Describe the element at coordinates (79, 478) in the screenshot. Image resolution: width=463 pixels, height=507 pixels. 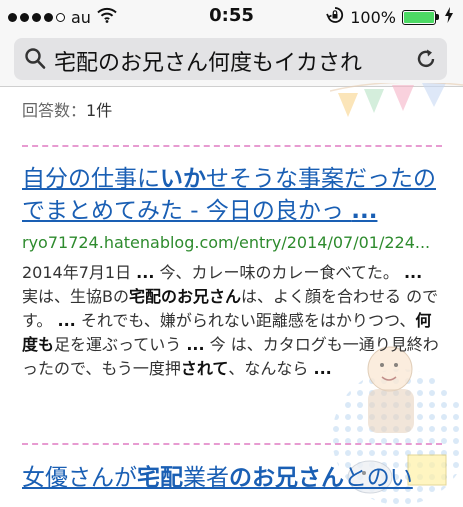
I see `title-text: 女優さんが` at that location.